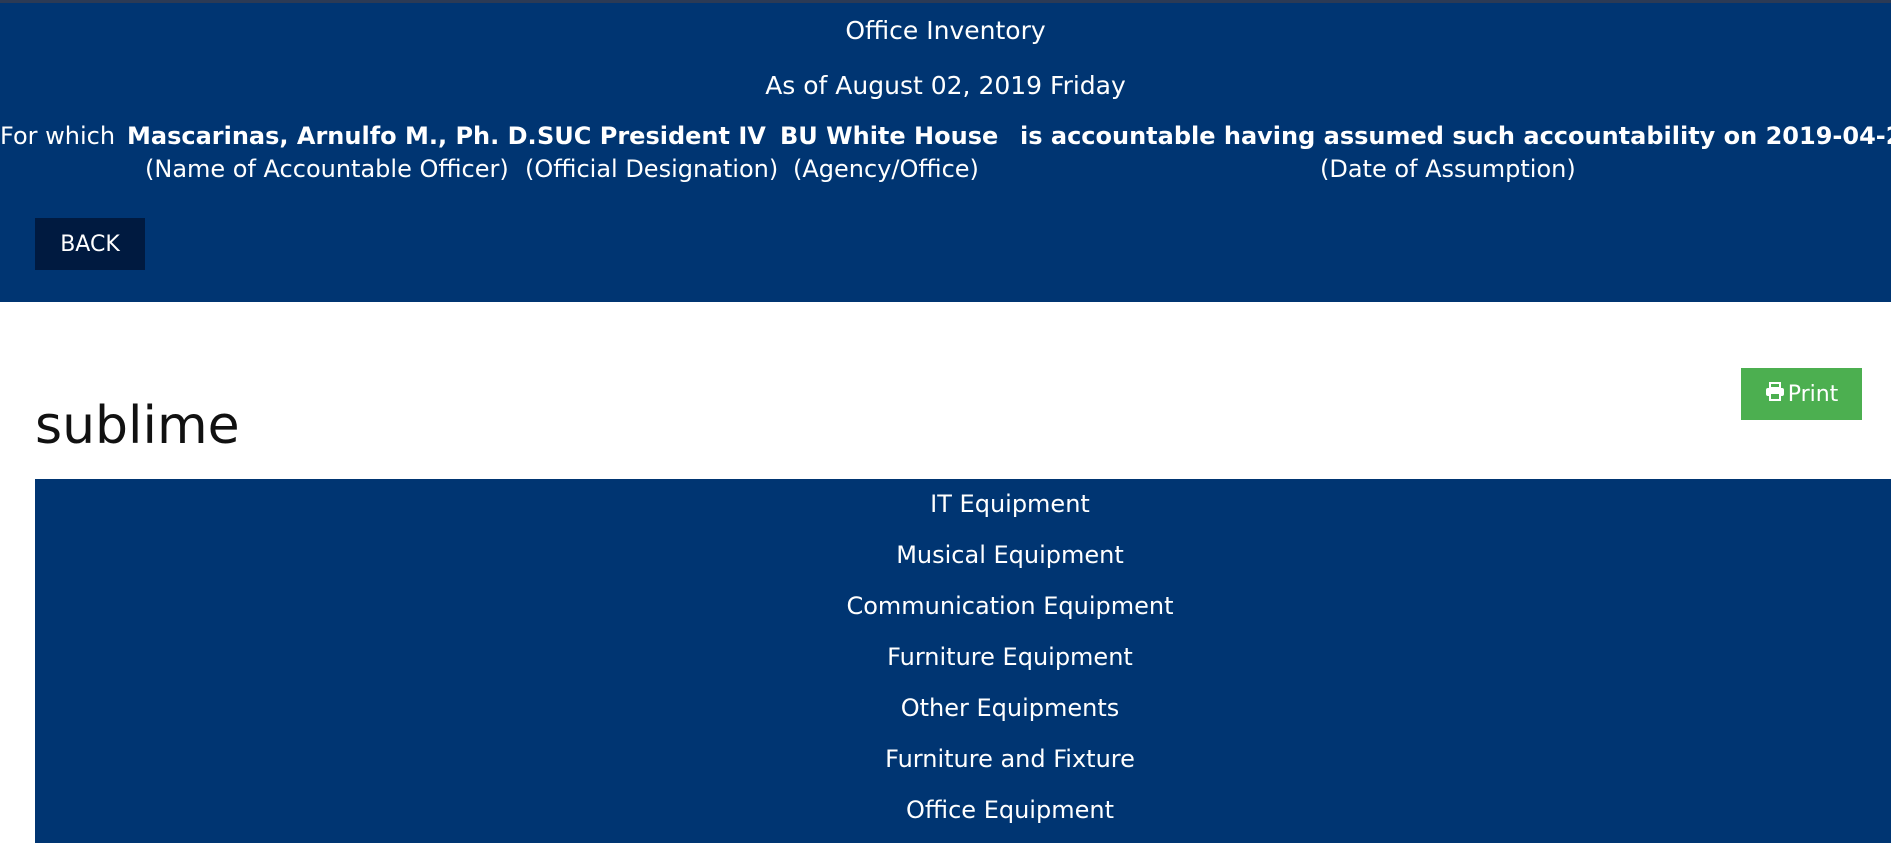 This screenshot has width=1891, height=843. What do you see at coordinates (137, 426) in the screenshot?
I see `office-name-heading: sublime` at bounding box center [137, 426].